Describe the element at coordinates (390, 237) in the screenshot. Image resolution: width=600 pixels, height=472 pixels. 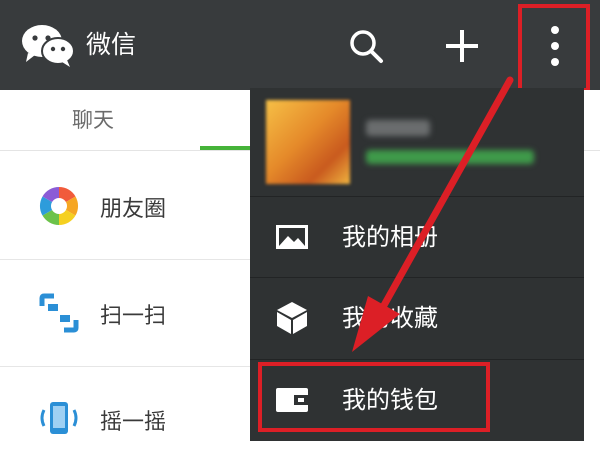
I see `menu-item-label: 我的相册` at that location.